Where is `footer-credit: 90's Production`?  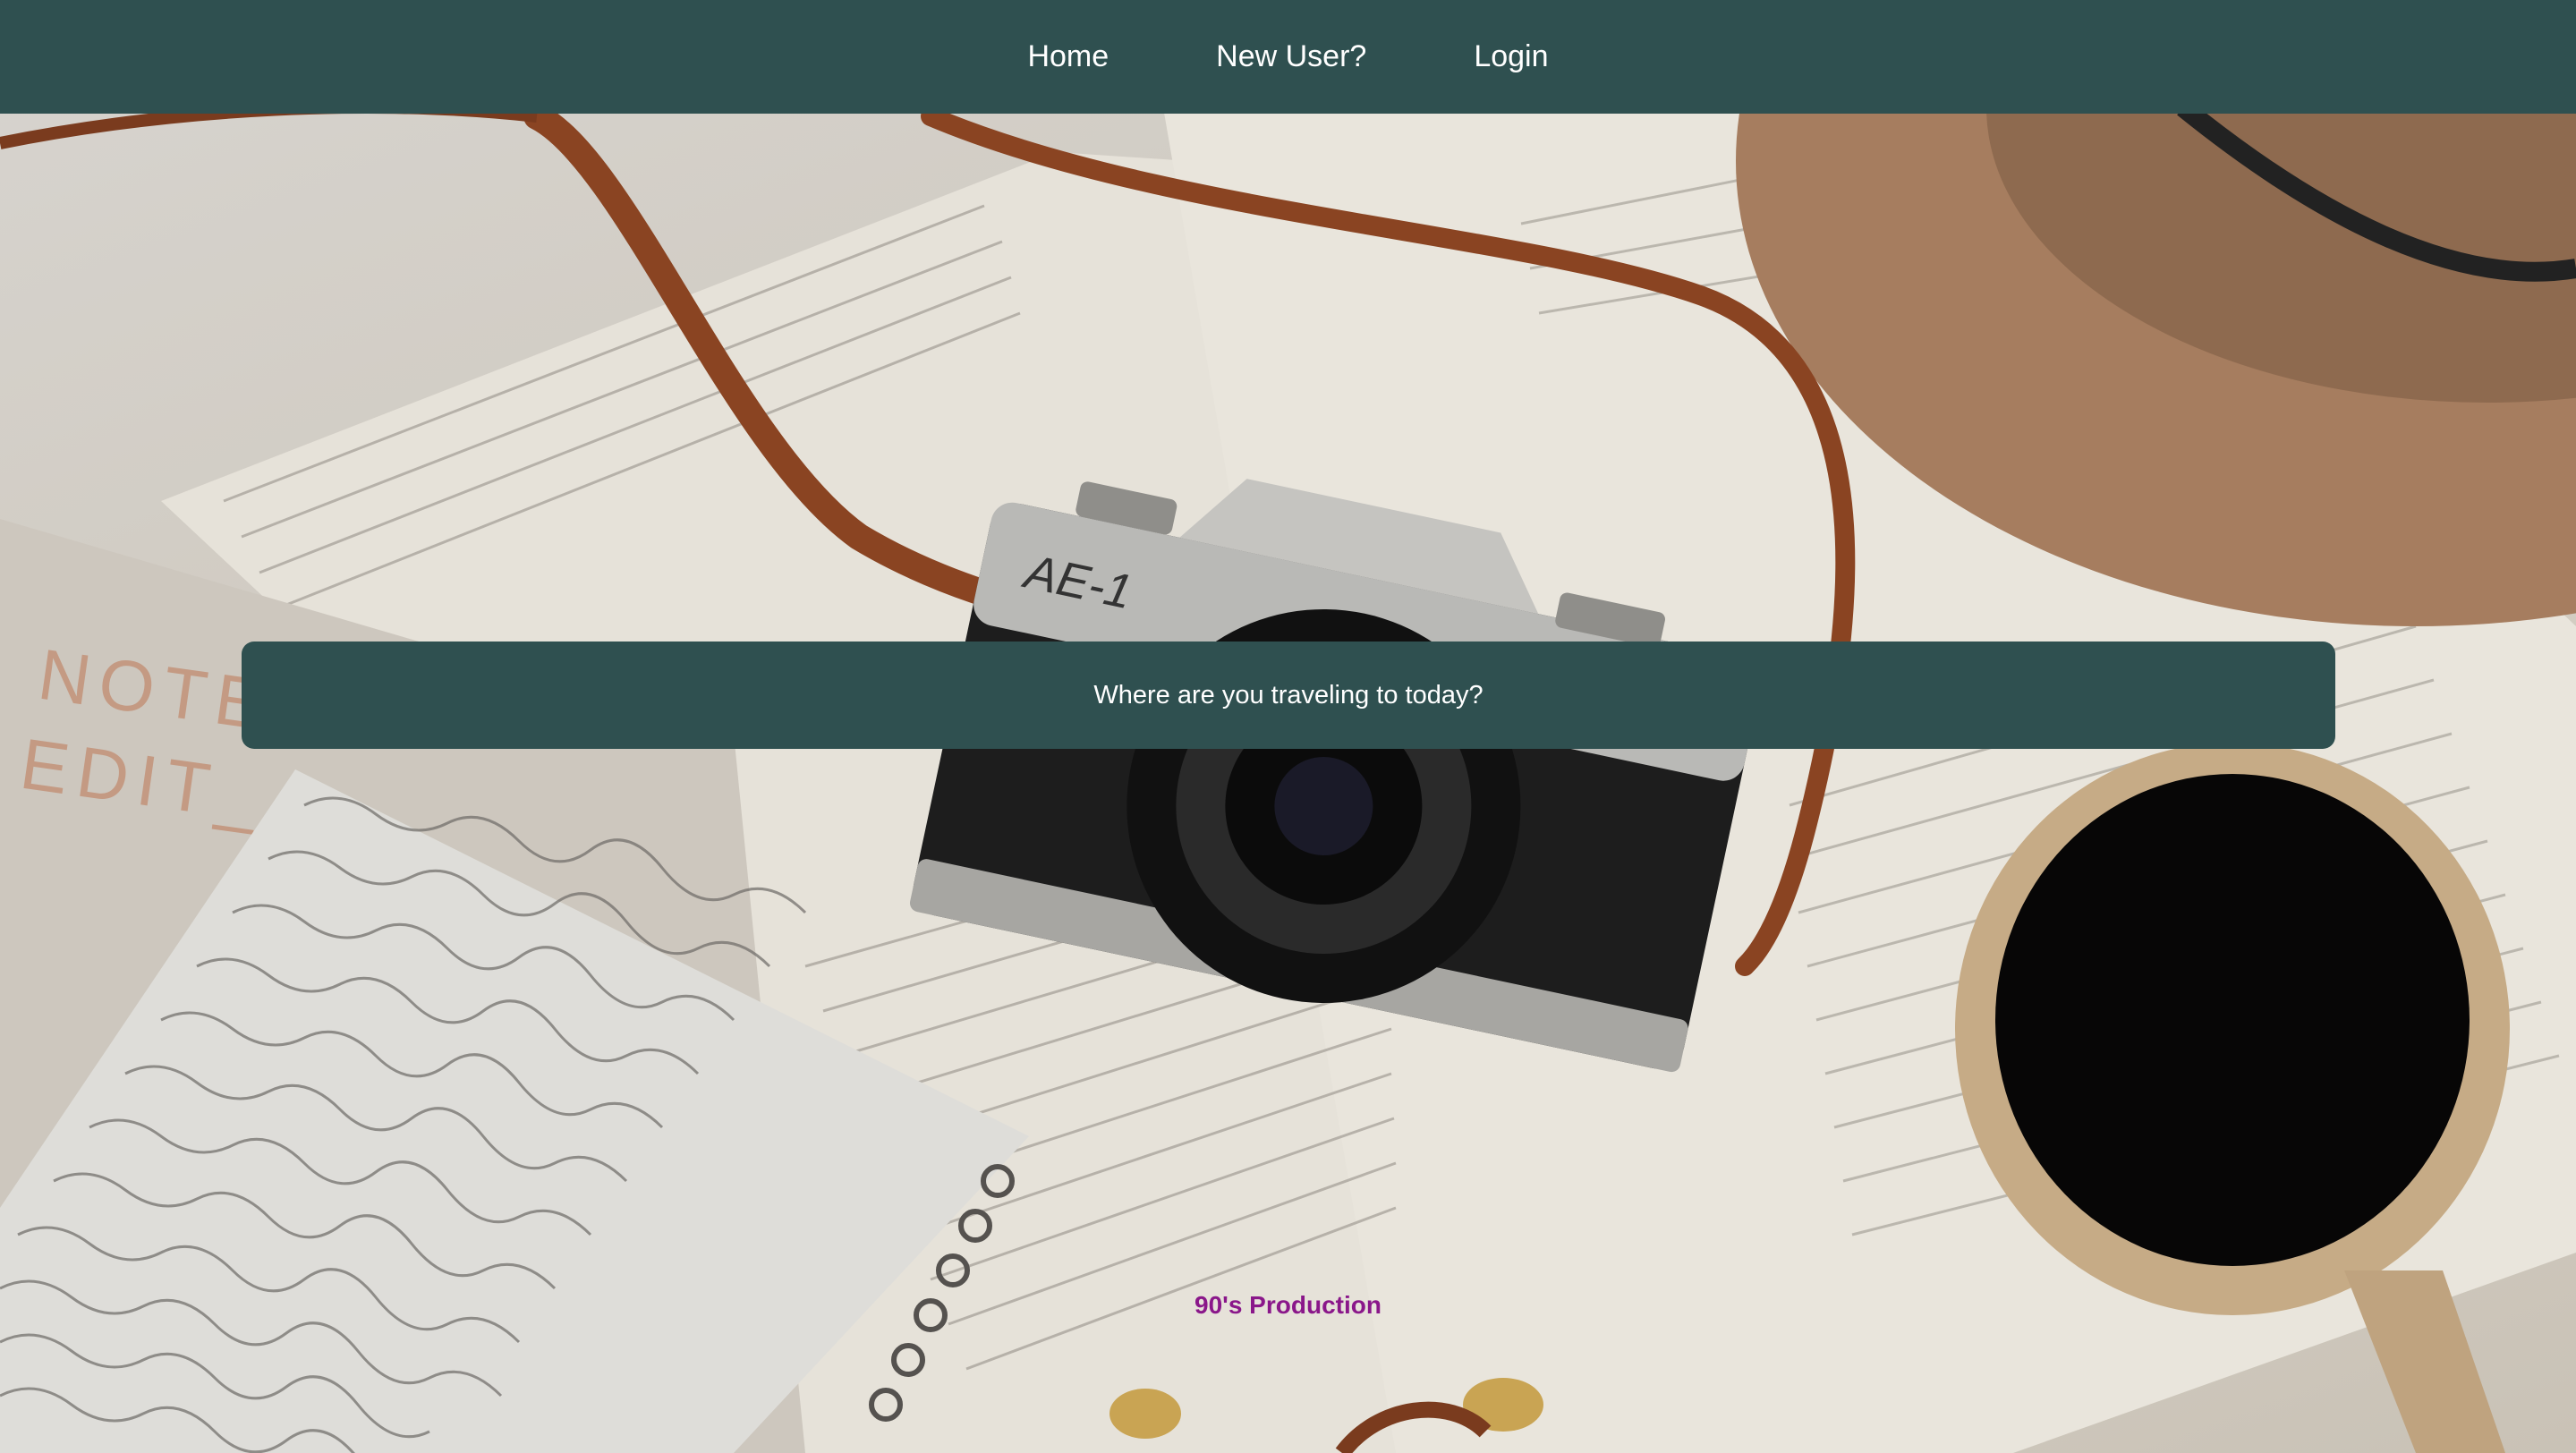 footer-credit: 90's Production is located at coordinates (1288, 1305).